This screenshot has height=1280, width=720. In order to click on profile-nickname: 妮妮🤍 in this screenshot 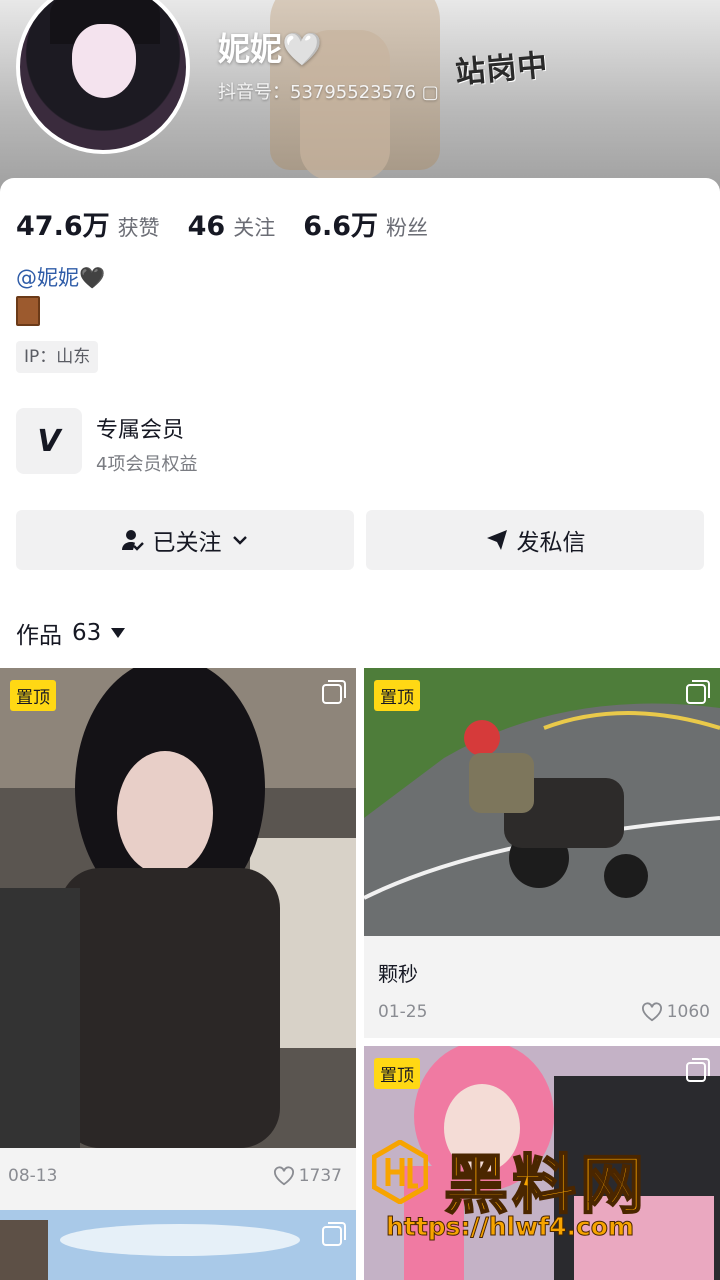, I will do `click(270, 49)`.